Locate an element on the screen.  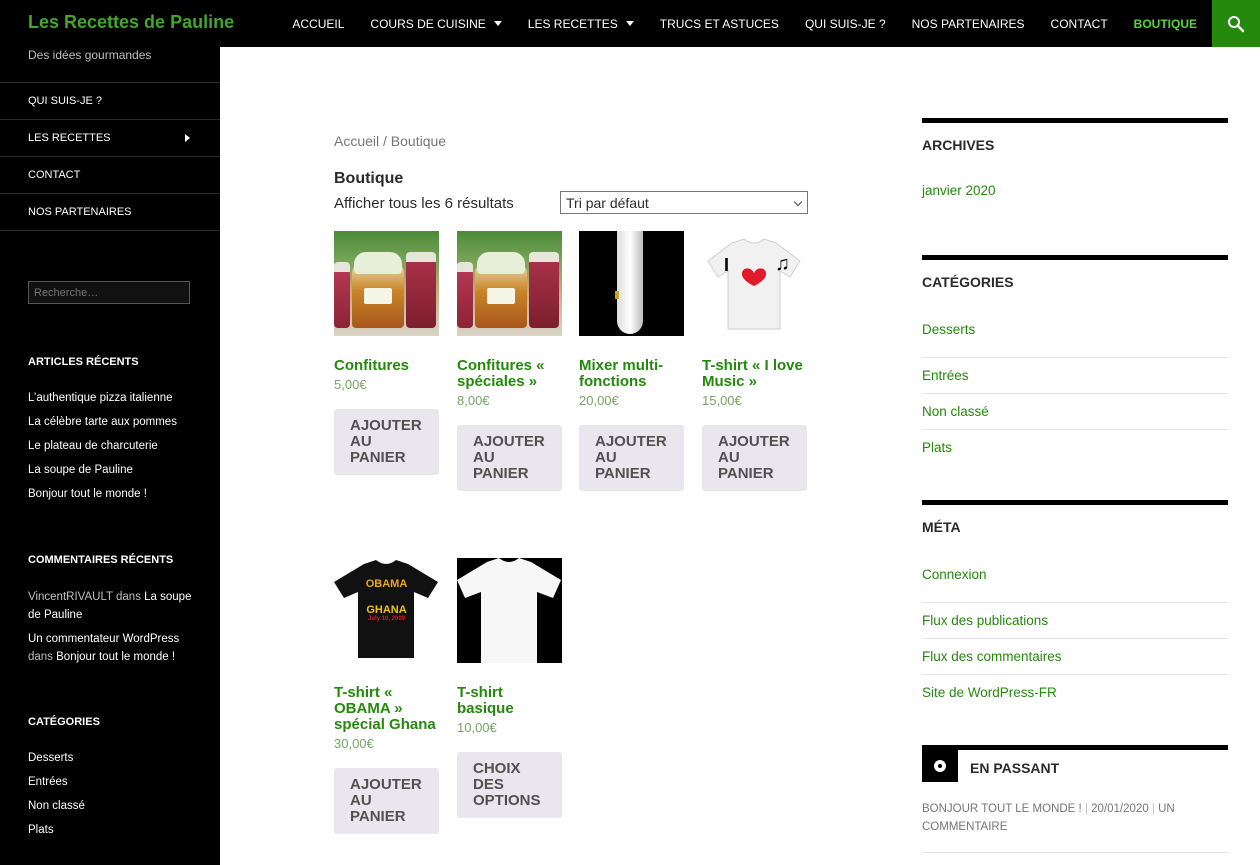
nav-nos-partenaires: NOS PARTENAIRES is located at coordinates (968, 23).